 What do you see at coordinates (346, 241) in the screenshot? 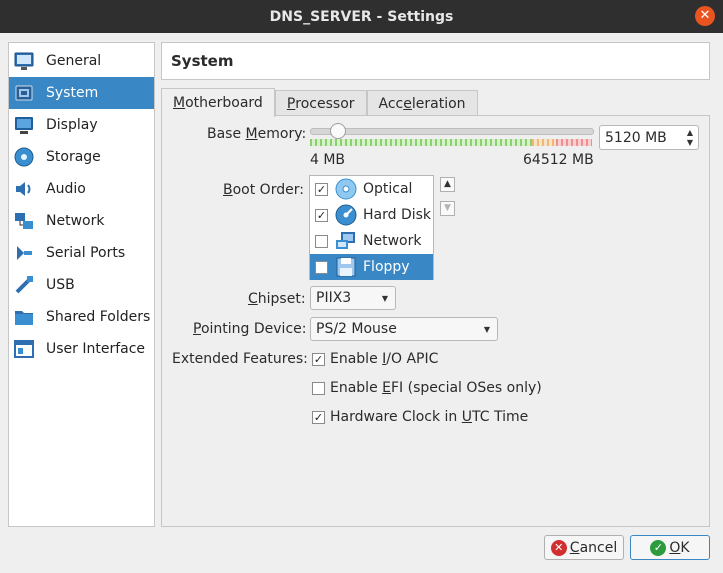
I see `network-boot-icon` at bounding box center [346, 241].